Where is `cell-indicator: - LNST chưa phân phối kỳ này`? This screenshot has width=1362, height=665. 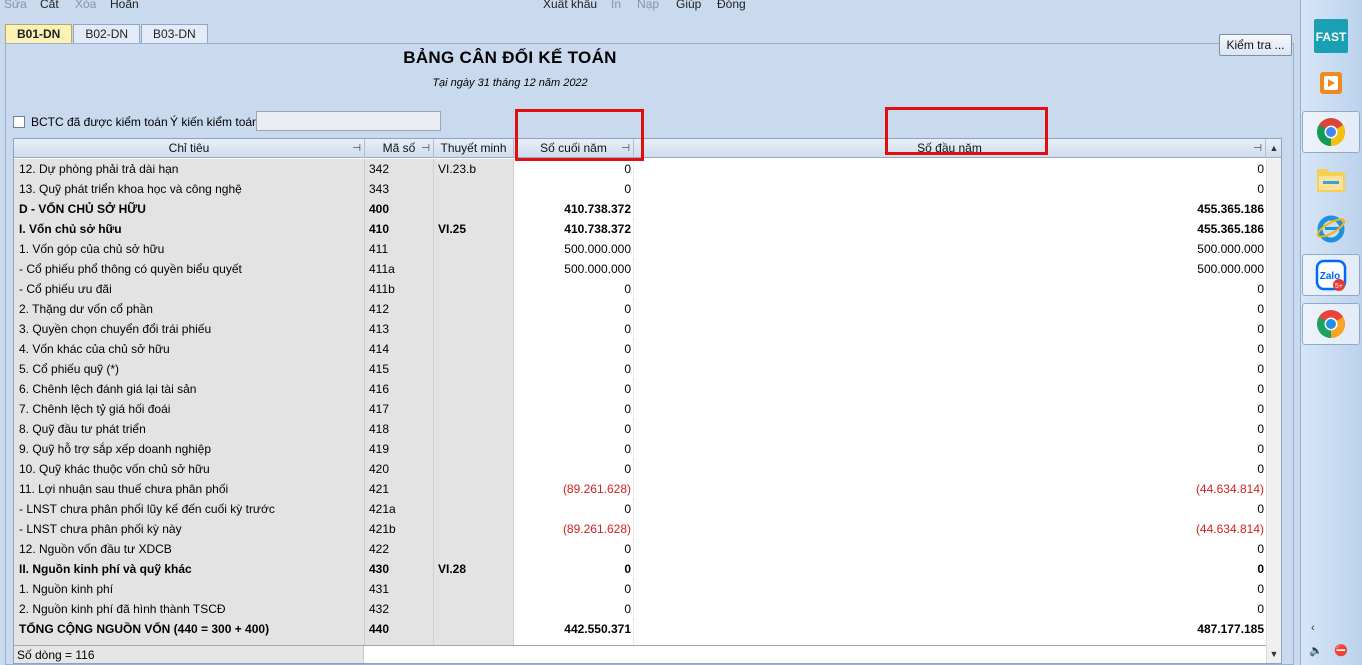 cell-indicator: - LNST chưa phân phối kỳ này is located at coordinates (189, 529).